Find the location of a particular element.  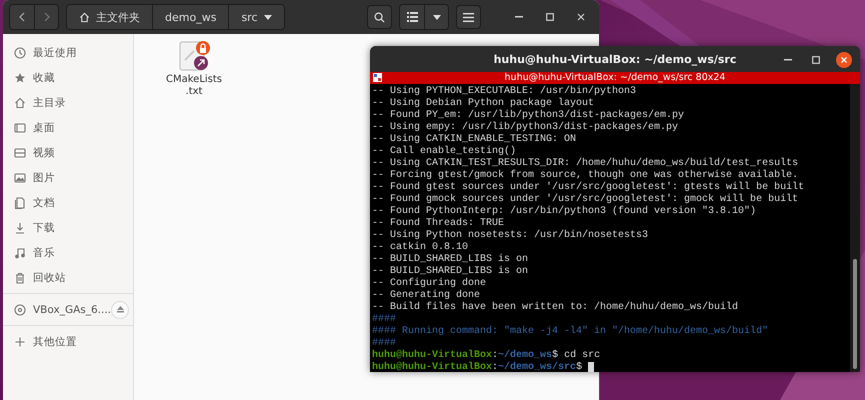

view-list-button is located at coordinates (412, 17).